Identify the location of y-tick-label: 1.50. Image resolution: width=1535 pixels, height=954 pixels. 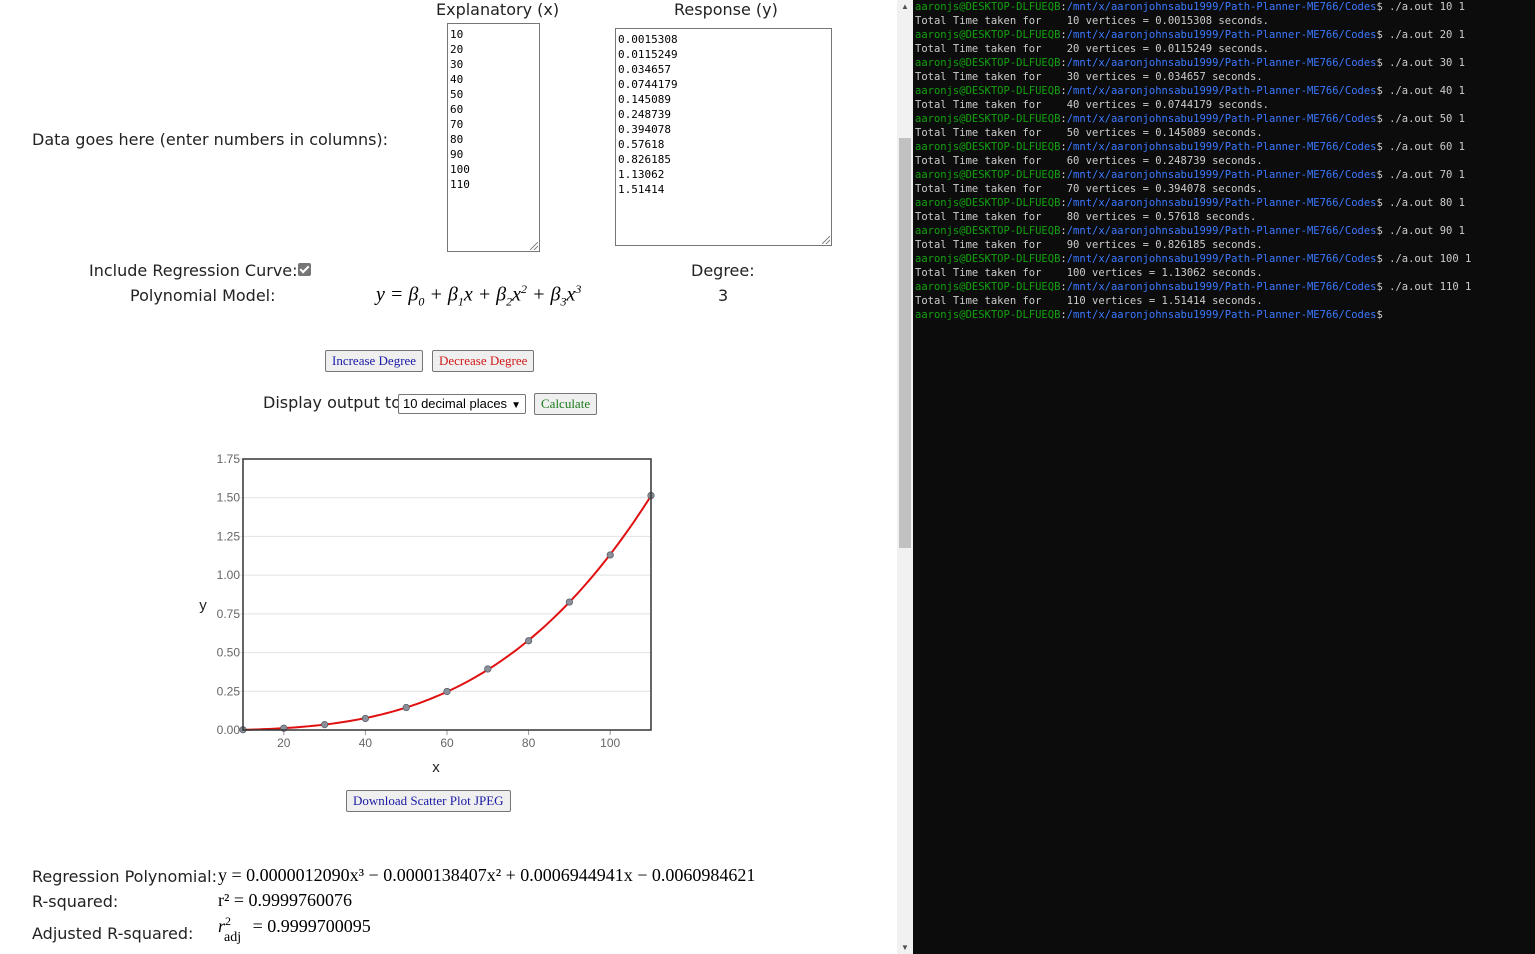
(229, 498).